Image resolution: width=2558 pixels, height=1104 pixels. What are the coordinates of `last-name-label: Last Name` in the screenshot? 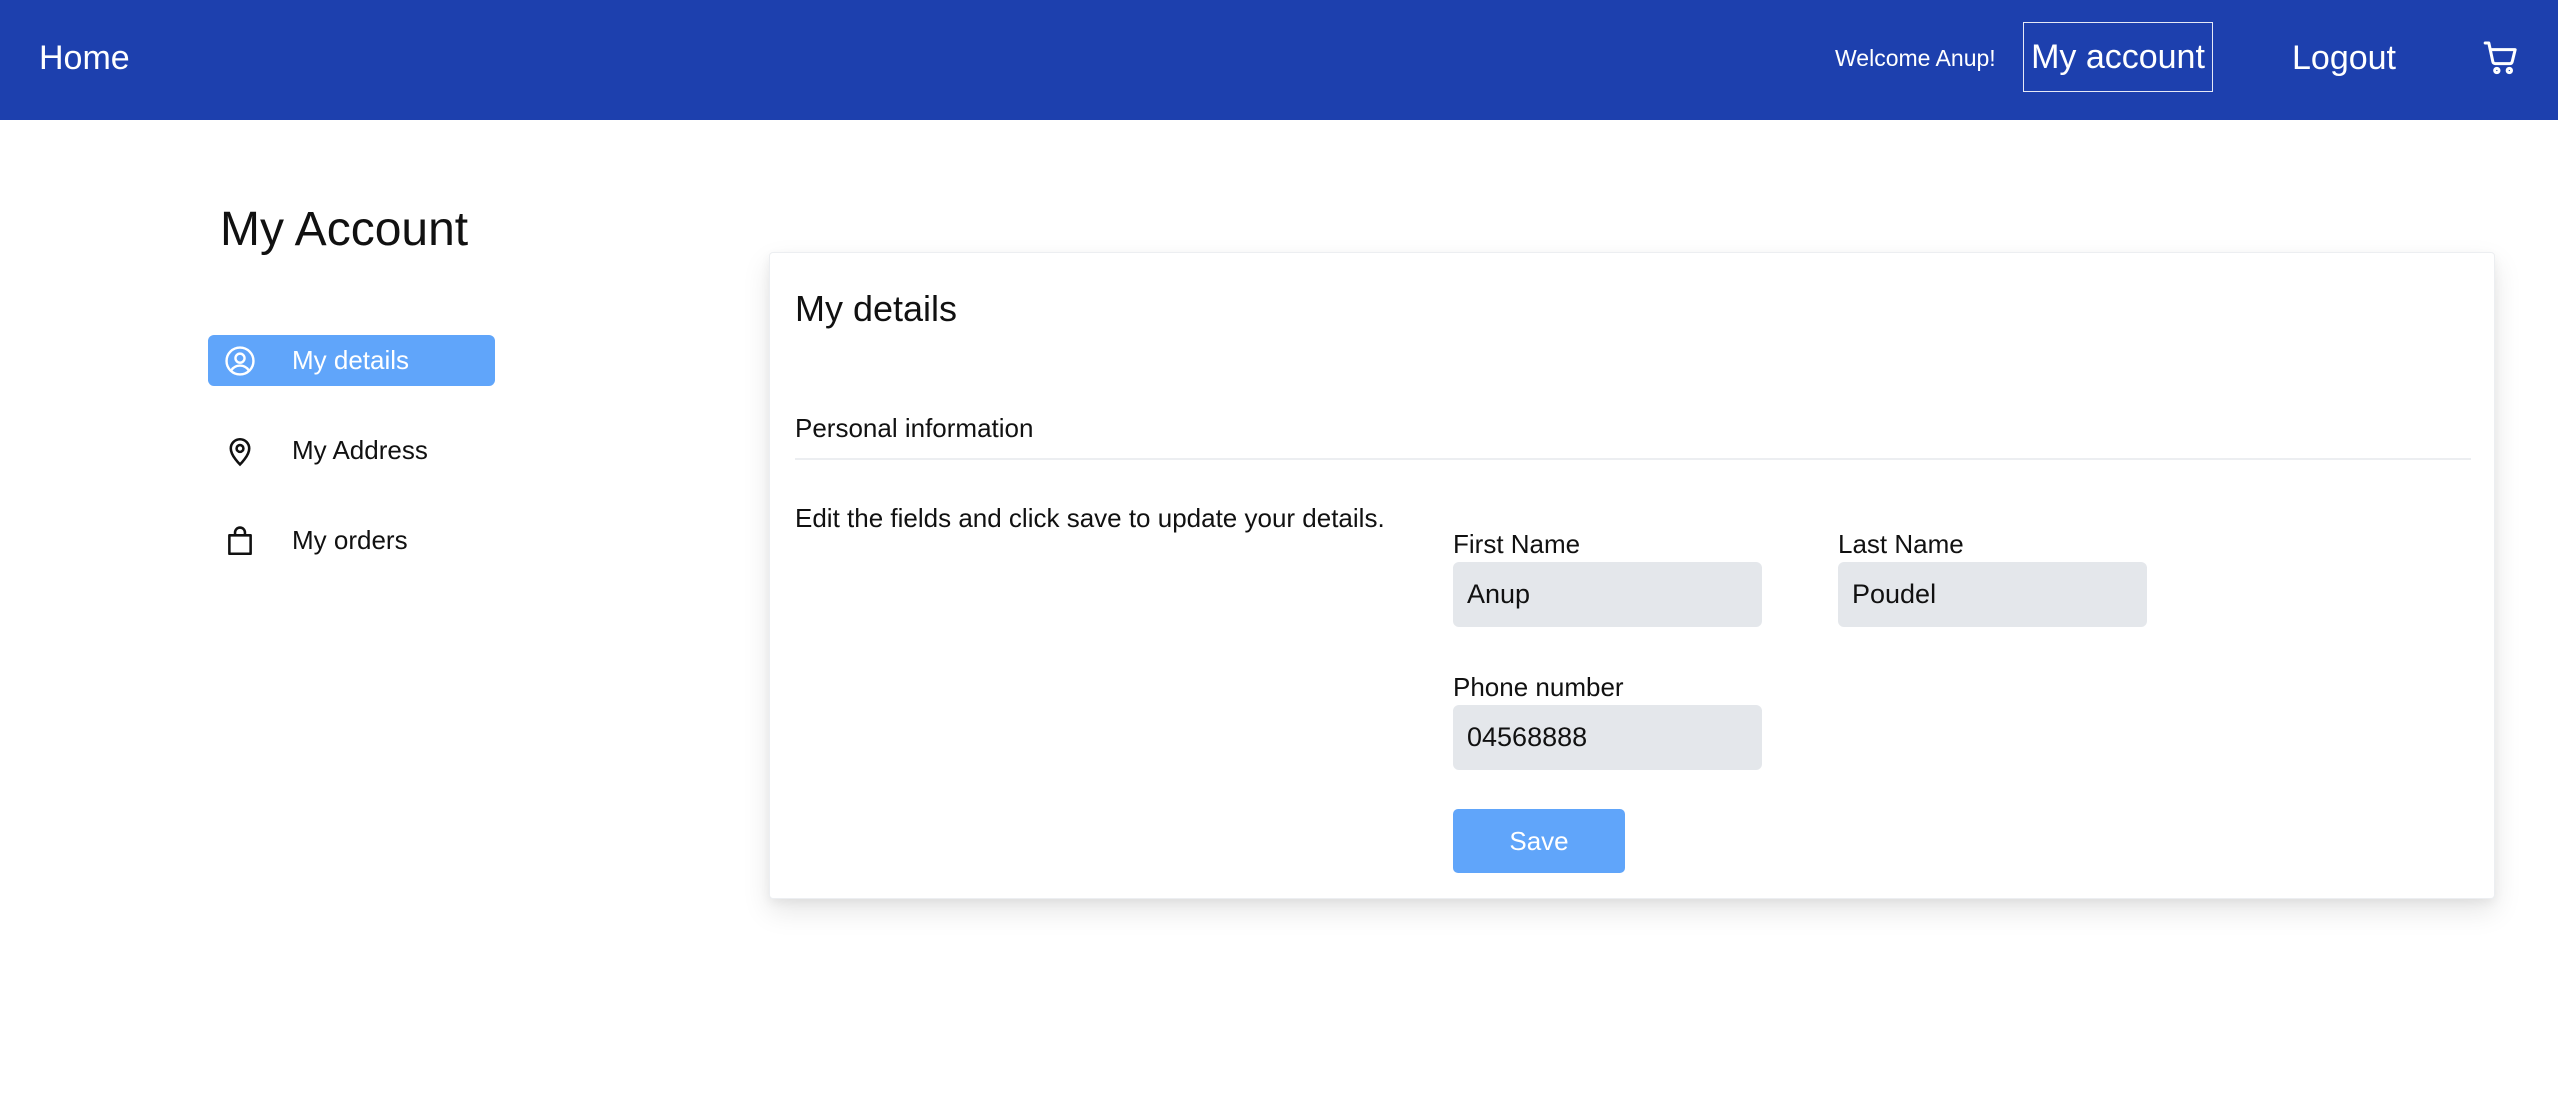 It's located at (1901, 544).